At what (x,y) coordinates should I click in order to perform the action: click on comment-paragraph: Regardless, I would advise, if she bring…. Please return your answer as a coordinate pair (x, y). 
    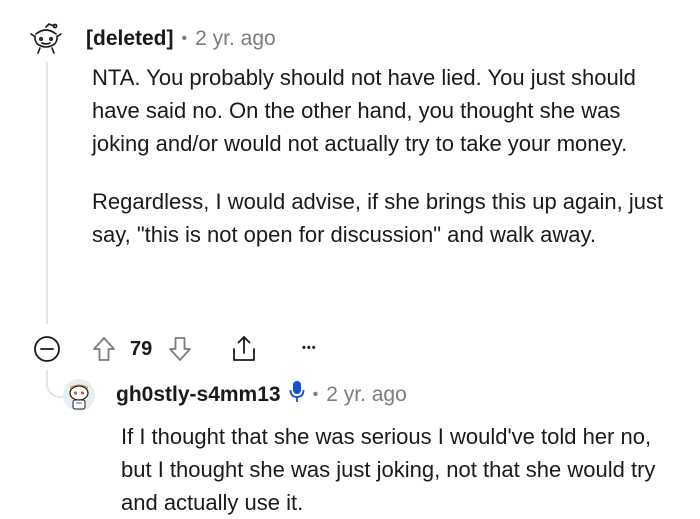
    Looking at the image, I should click on (378, 218).